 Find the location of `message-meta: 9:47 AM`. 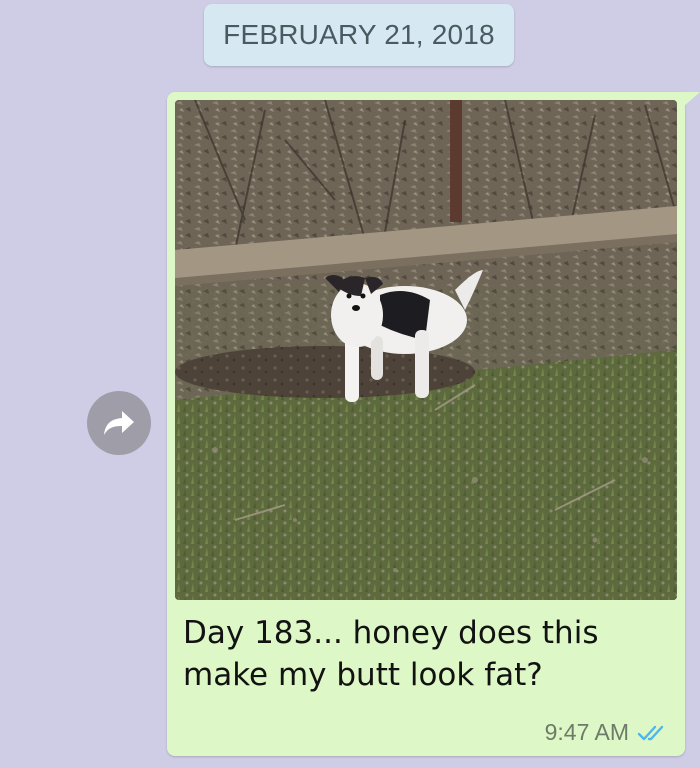

message-meta: 9:47 AM is located at coordinates (608, 732).